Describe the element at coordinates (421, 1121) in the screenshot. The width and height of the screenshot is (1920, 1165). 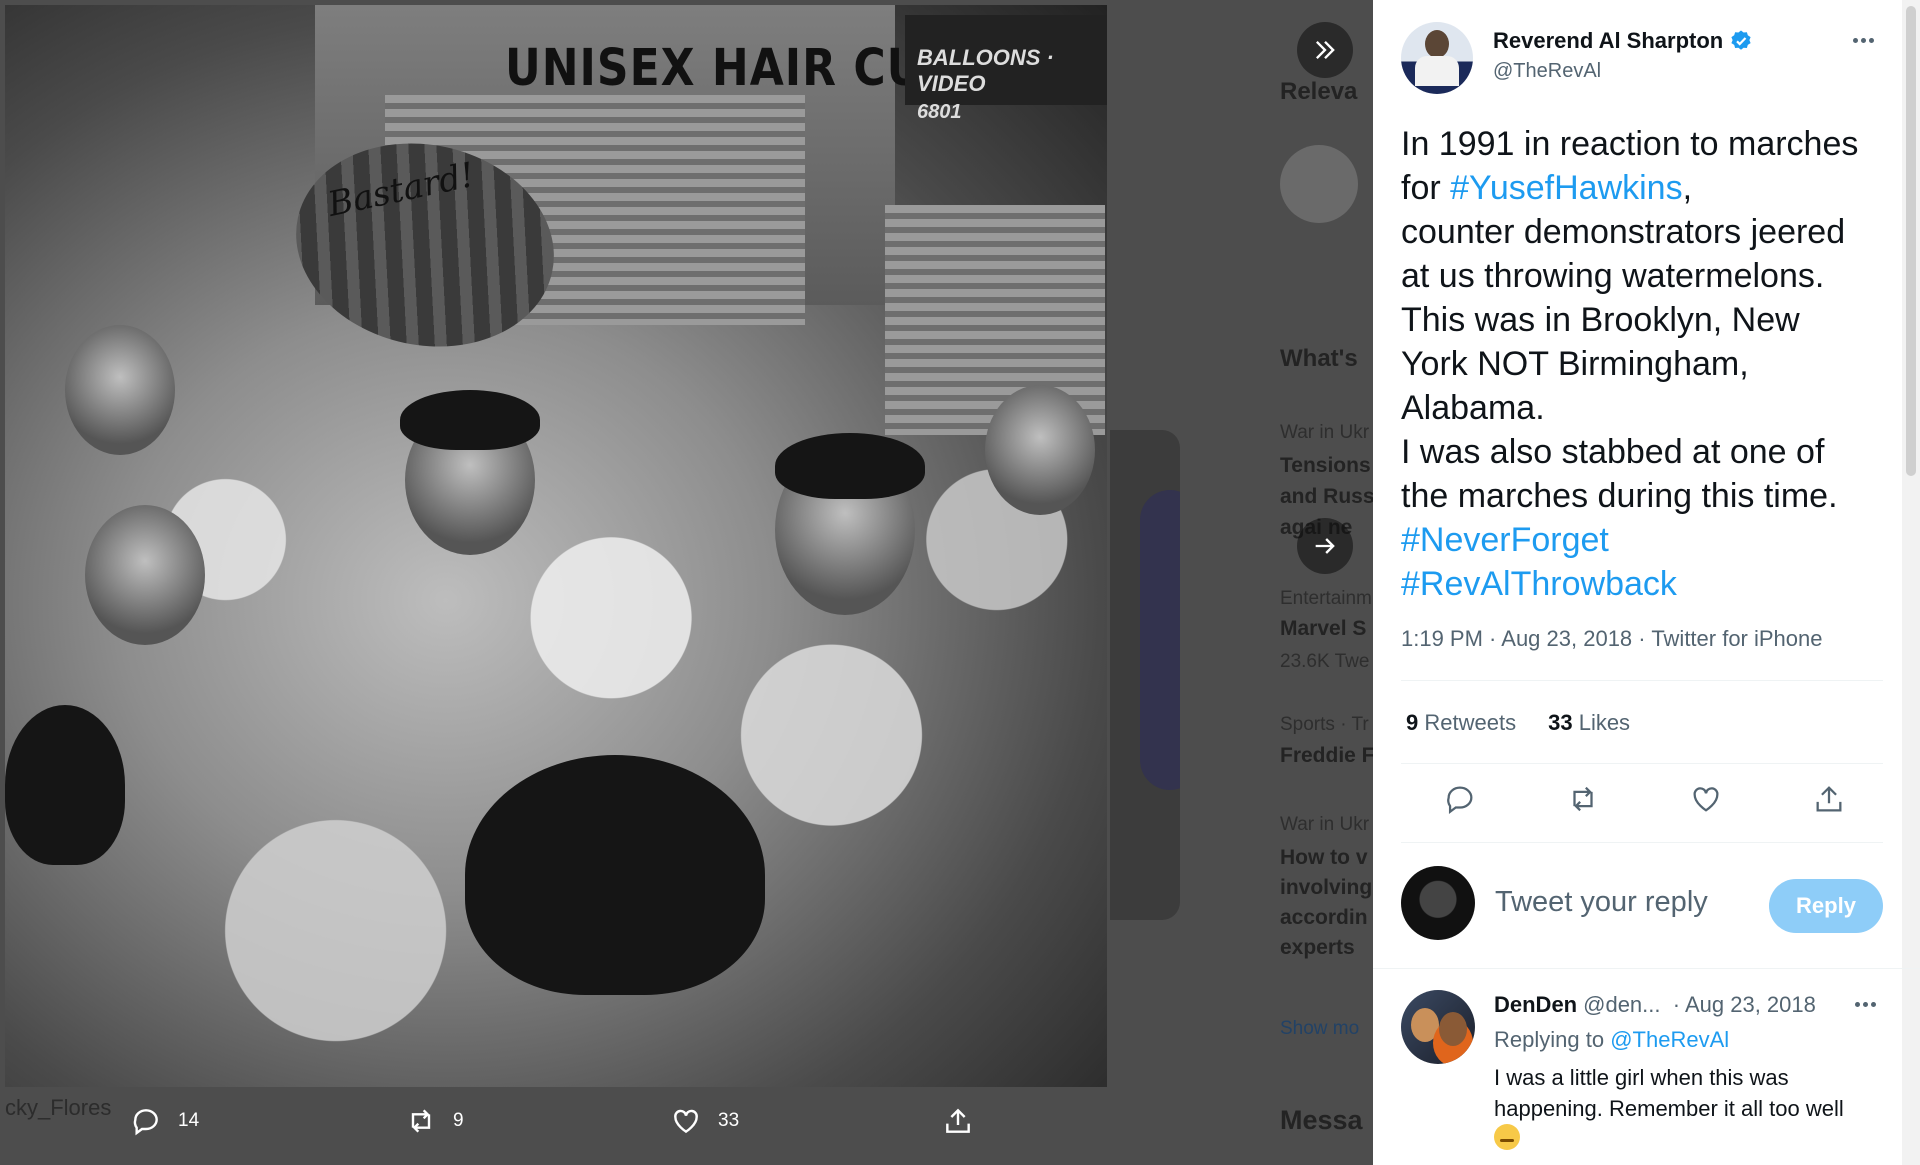
I see `retweet-icon` at that location.